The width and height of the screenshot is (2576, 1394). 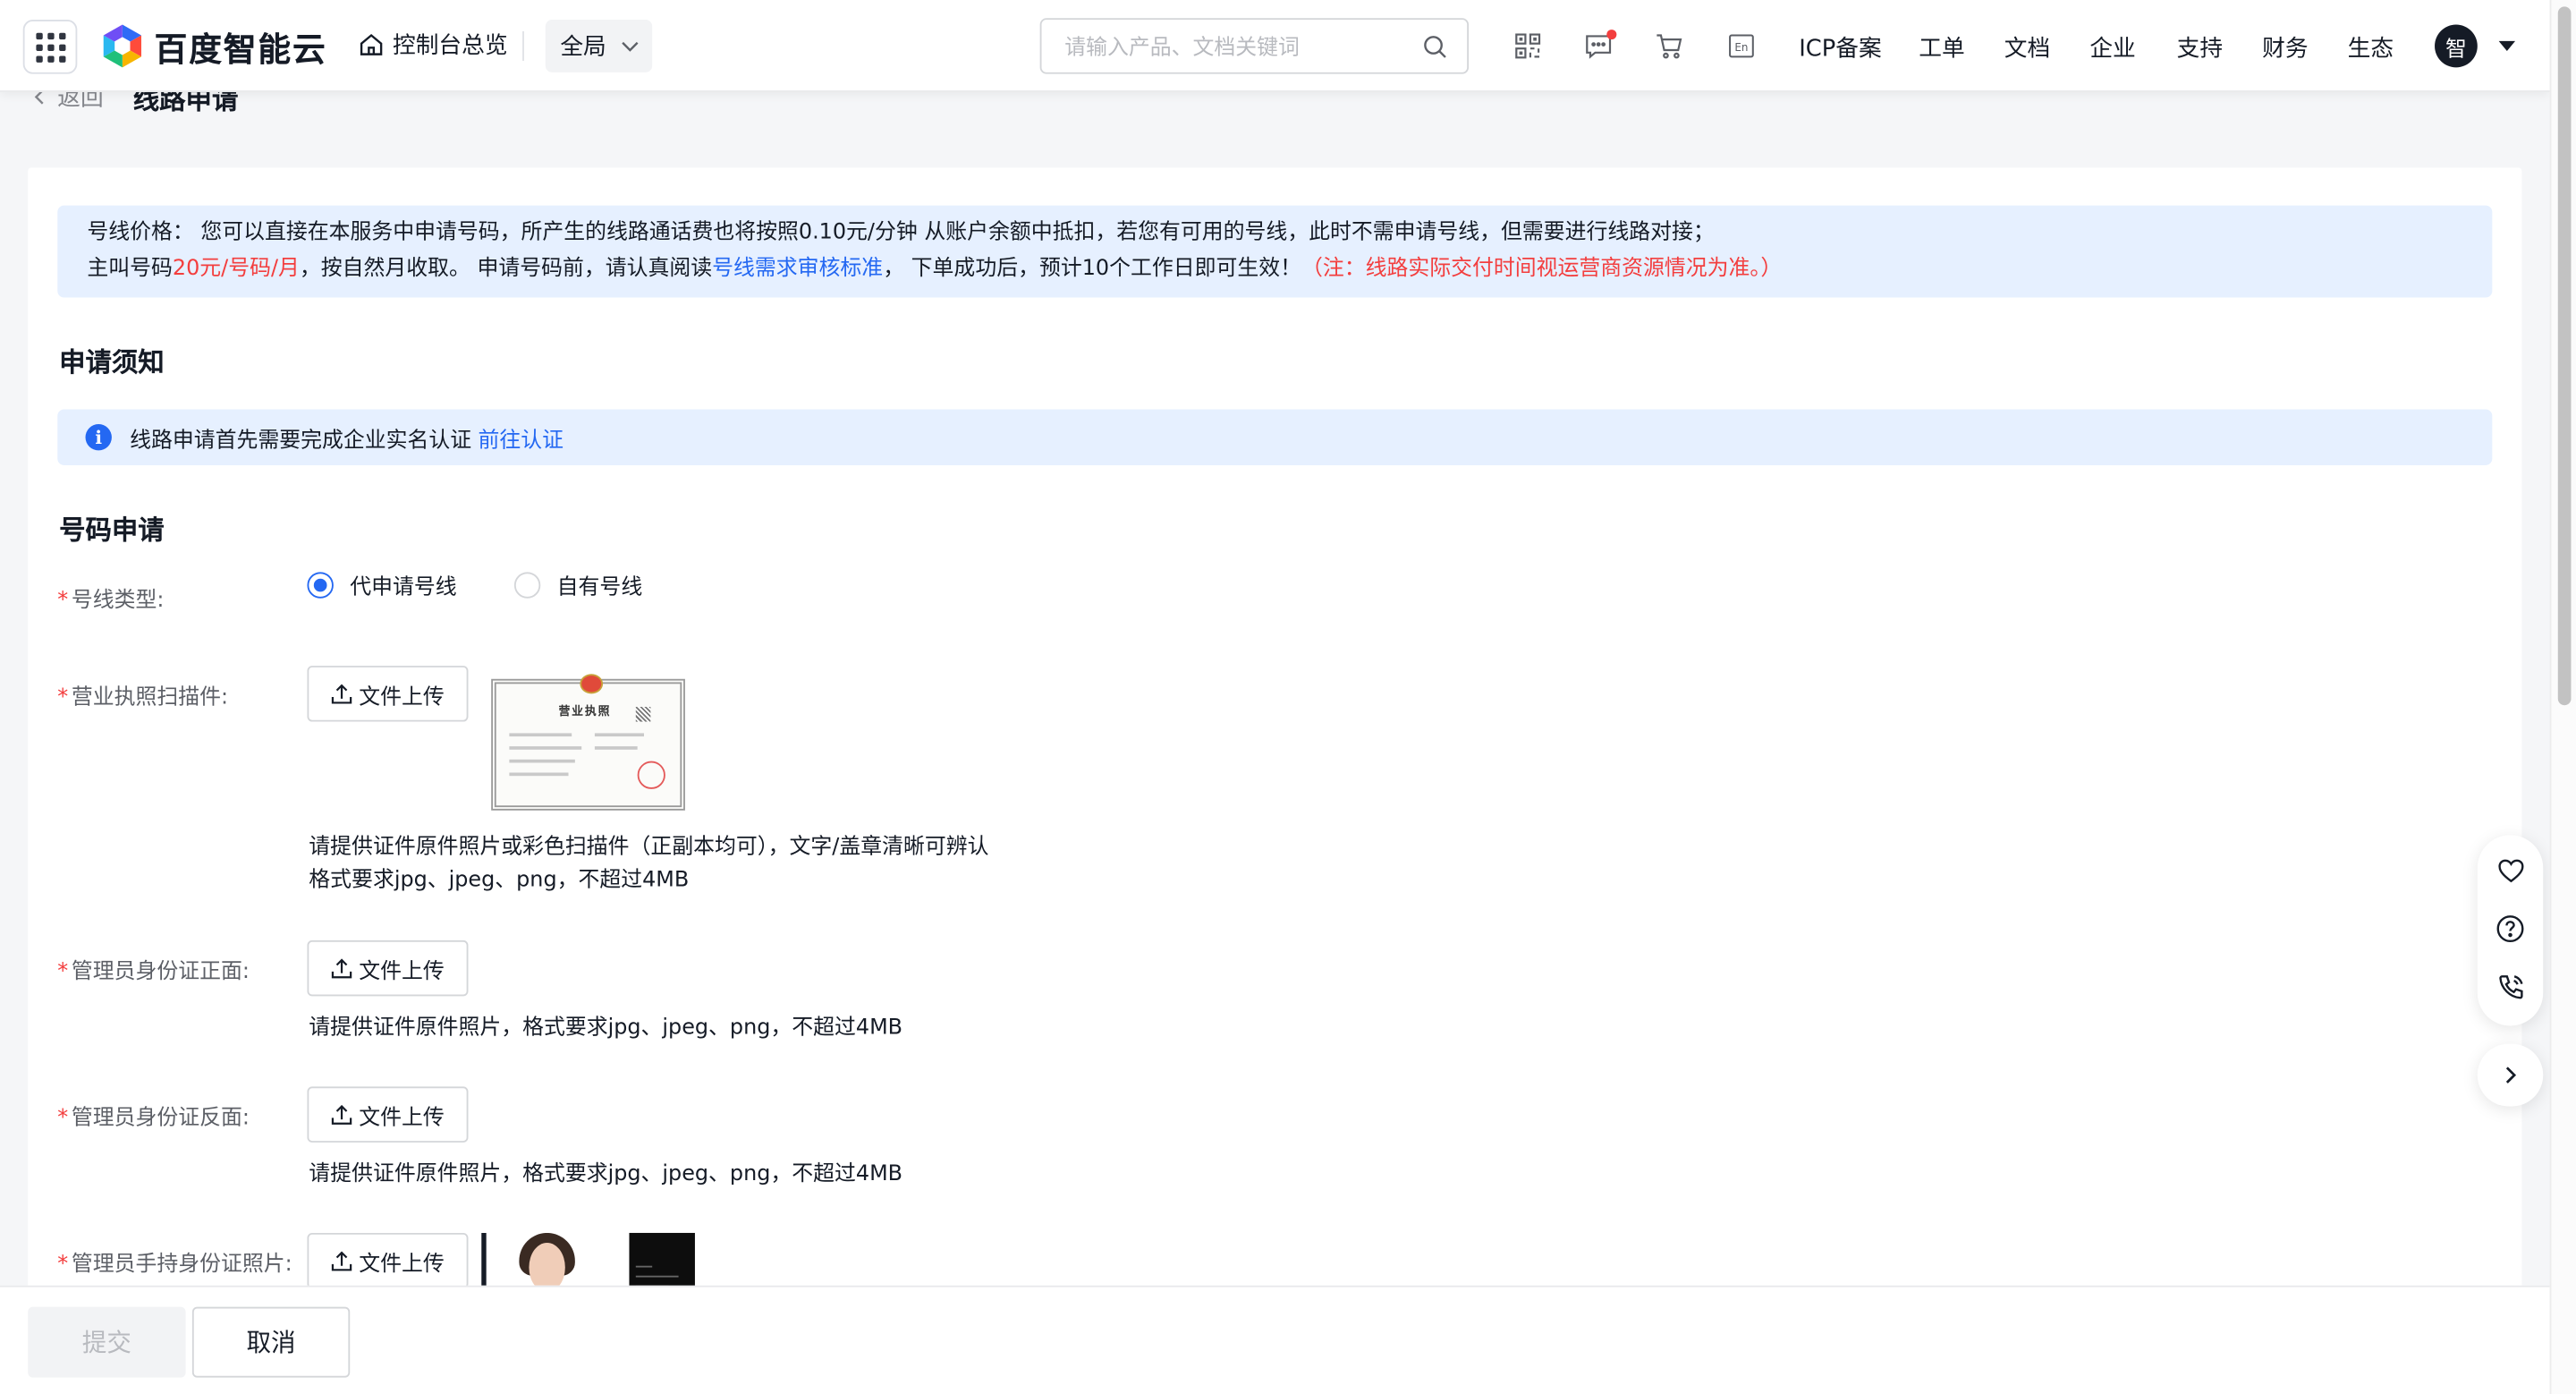 What do you see at coordinates (506, 269) in the screenshot?
I see `price-notice-middle: ，按自然月收取。 申请号码前，请认真阅读` at bounding box center [506, 269].